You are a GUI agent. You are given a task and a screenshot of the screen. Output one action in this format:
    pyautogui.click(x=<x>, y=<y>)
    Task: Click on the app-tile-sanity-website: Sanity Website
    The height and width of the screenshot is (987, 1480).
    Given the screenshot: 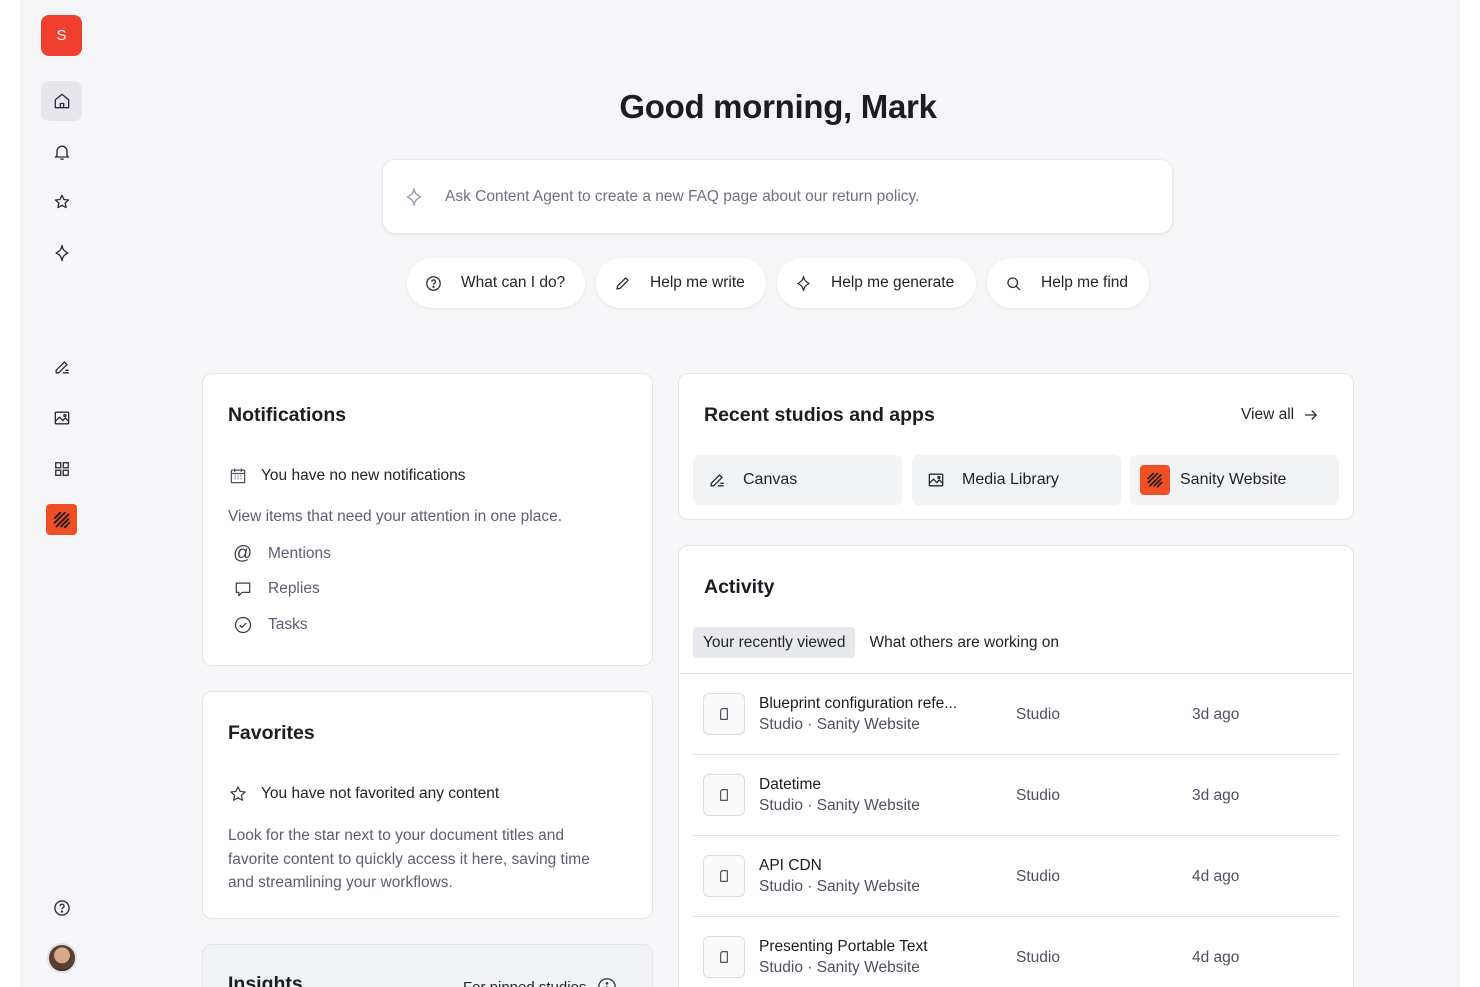 What is the action you would take?
    pyautogui.click(x=1234, y=480)
    